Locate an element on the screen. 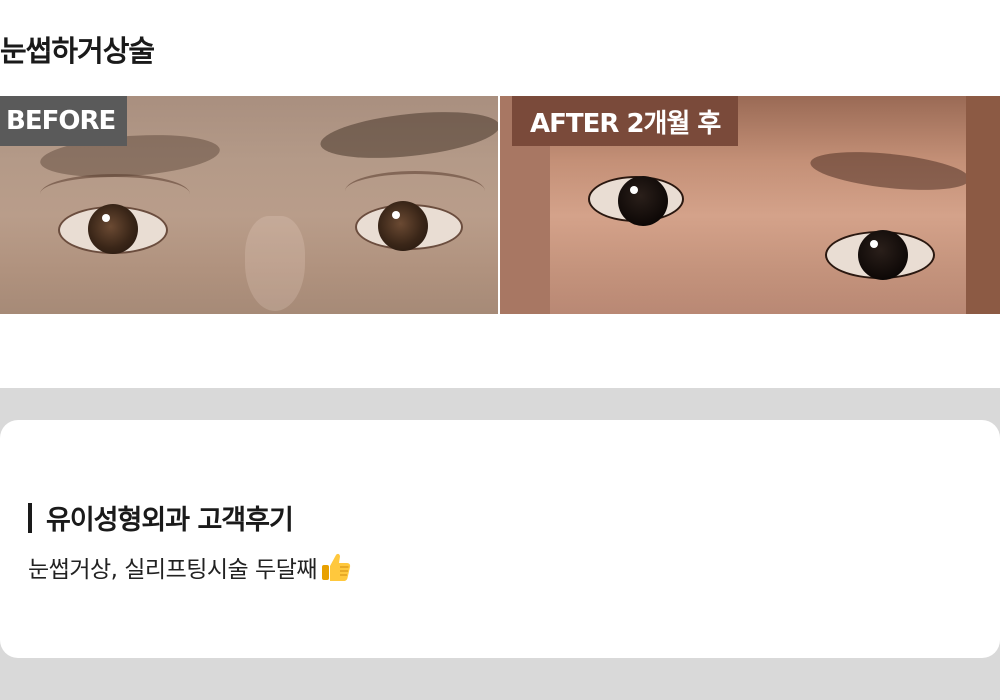  after-left-iris is located at coordinates (643, 201).